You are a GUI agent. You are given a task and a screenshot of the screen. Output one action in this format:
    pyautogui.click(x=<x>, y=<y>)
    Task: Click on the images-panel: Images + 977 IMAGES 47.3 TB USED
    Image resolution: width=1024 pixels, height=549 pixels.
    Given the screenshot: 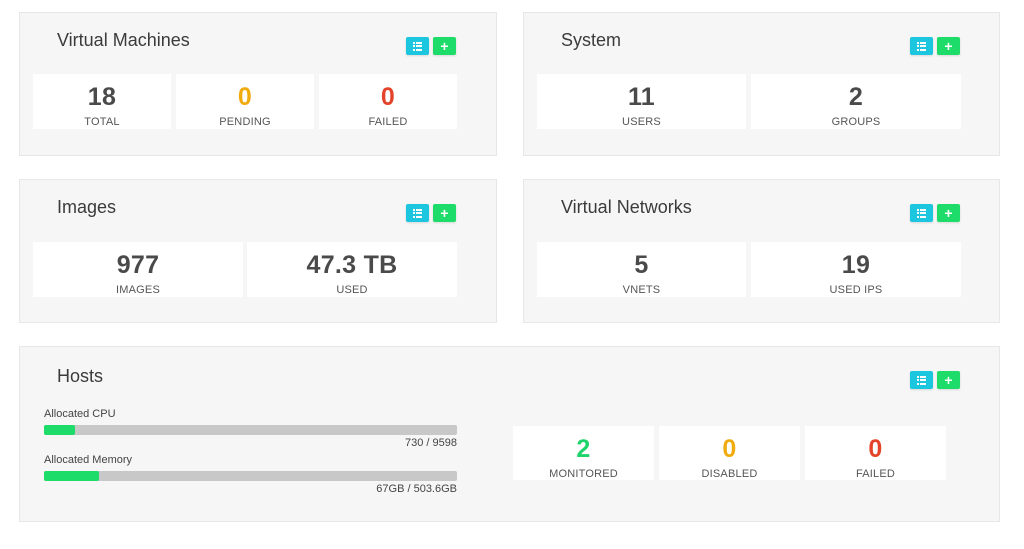 What is the action you would take?
    pyautogui.click(x=258, y=251)
    